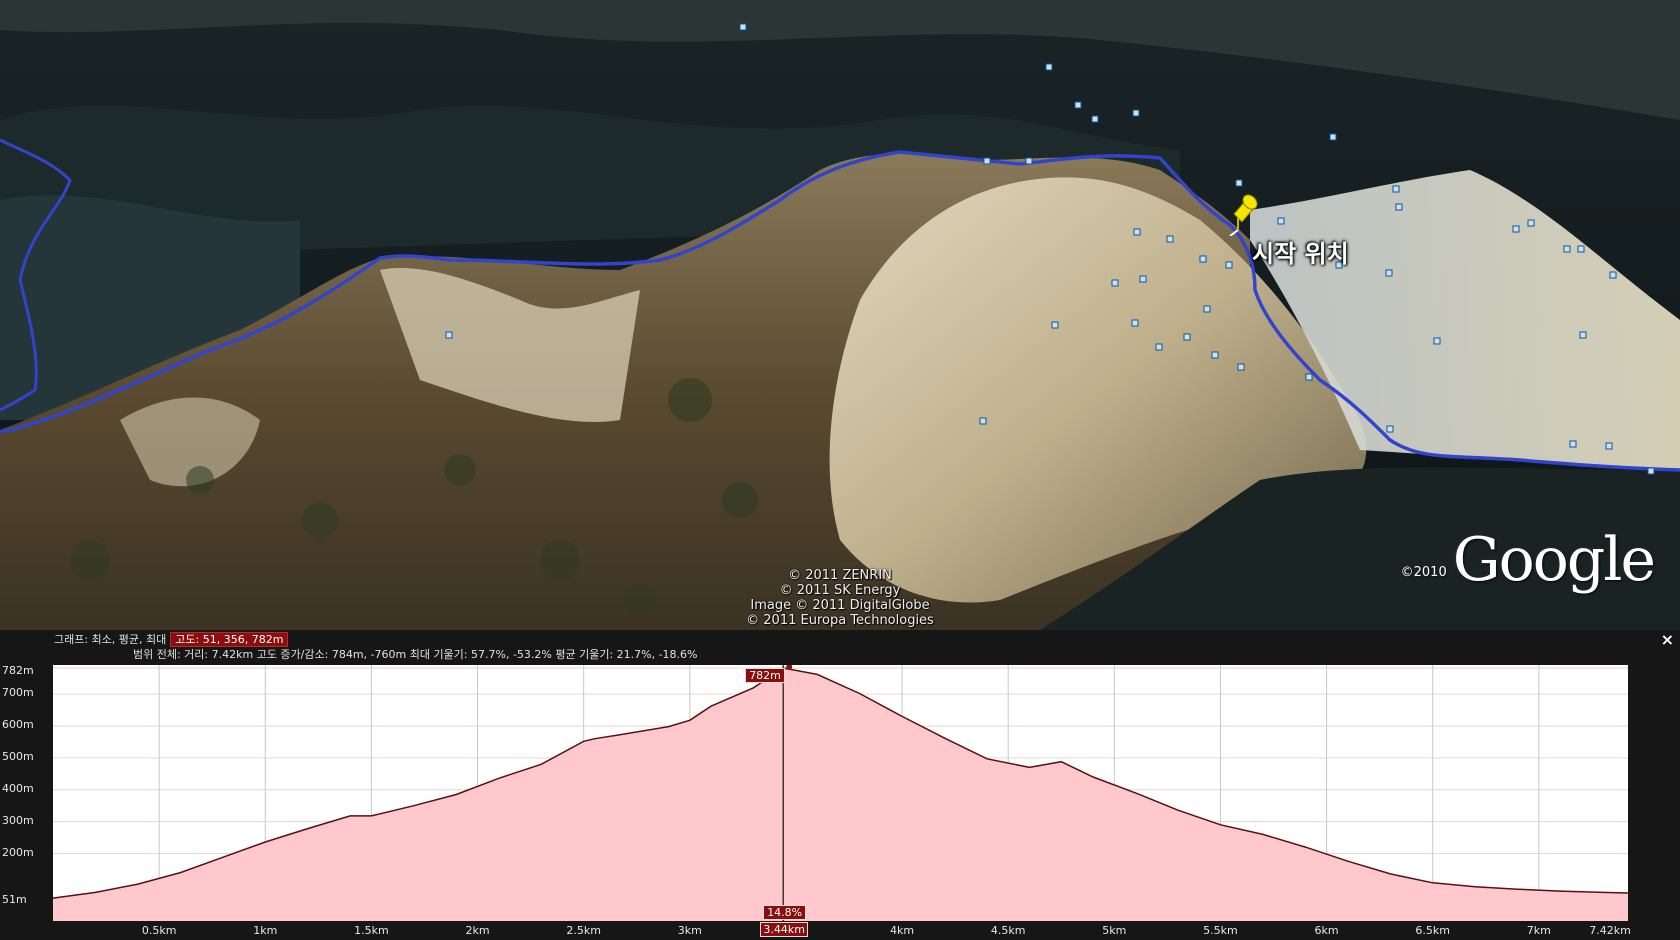 This screenshot has width=1680, height=940. I want to click on cursor-slope-label: 14.8%, so click(785, 912).